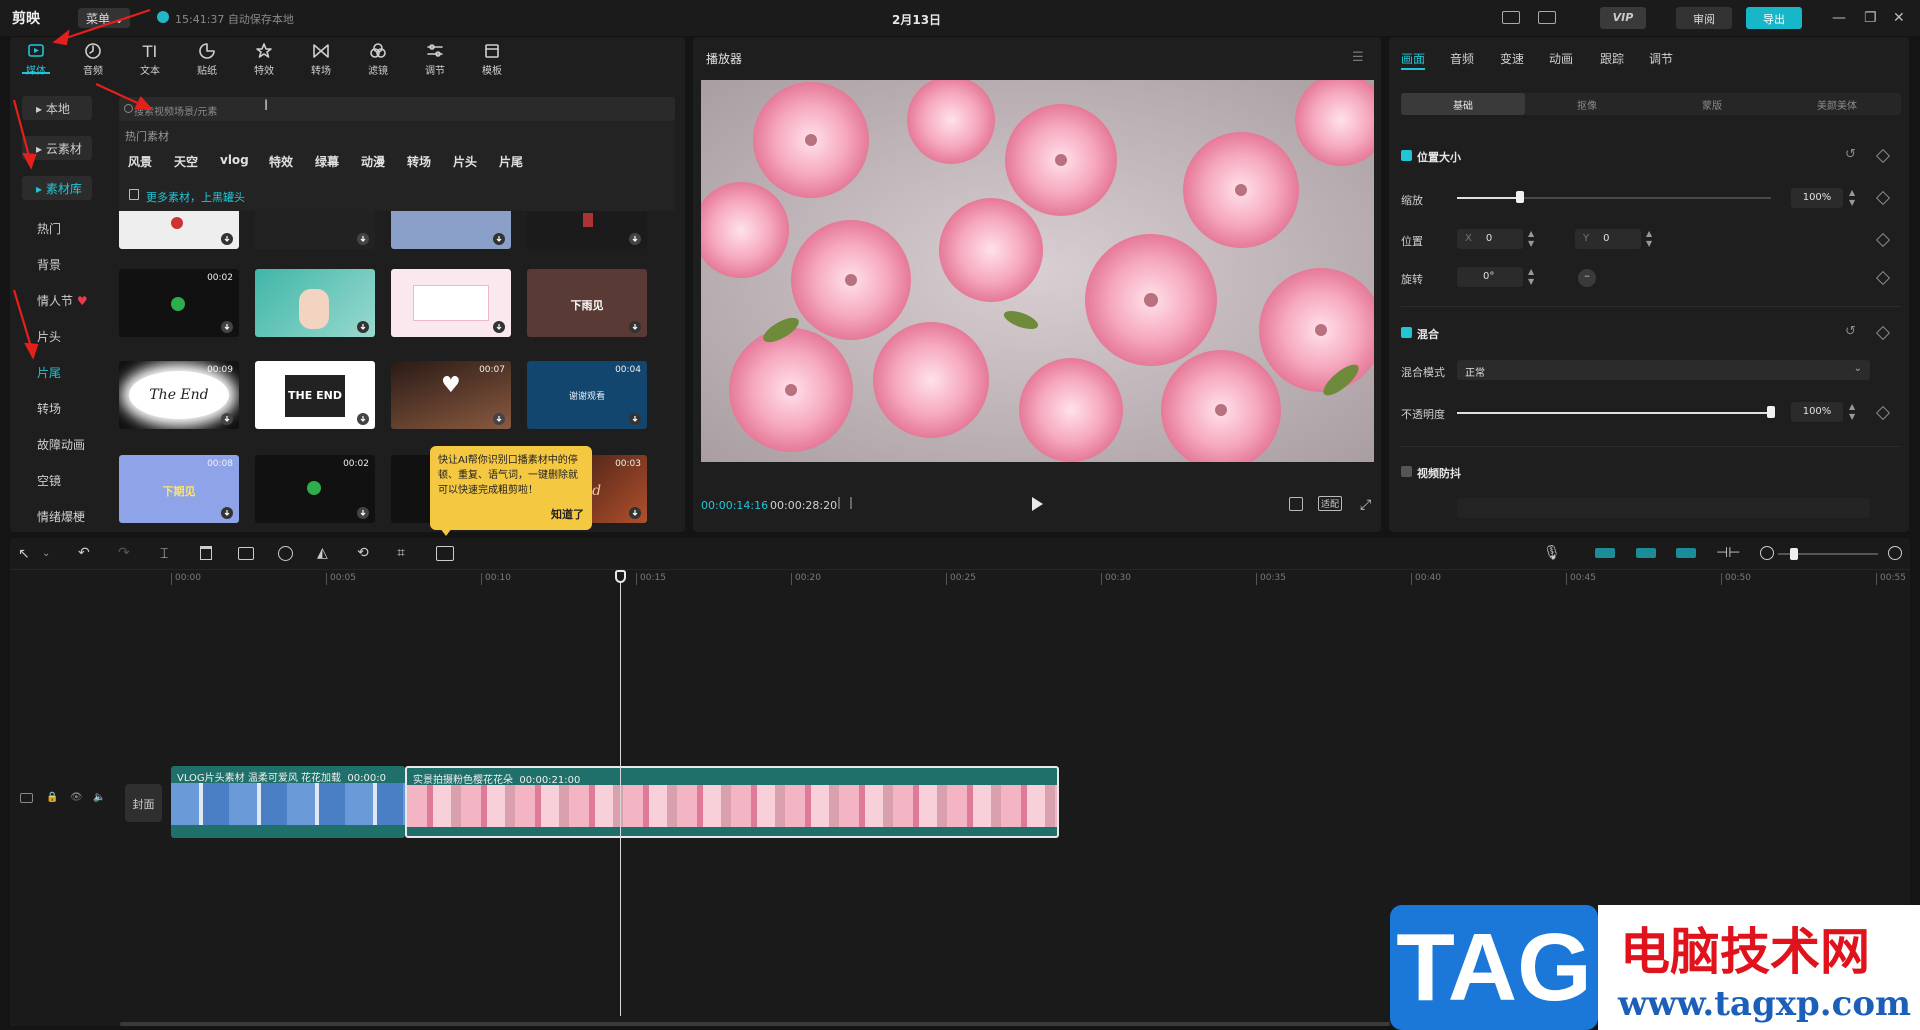  I want to click on props-tab-adjust: 调节, so click(1661, 58).